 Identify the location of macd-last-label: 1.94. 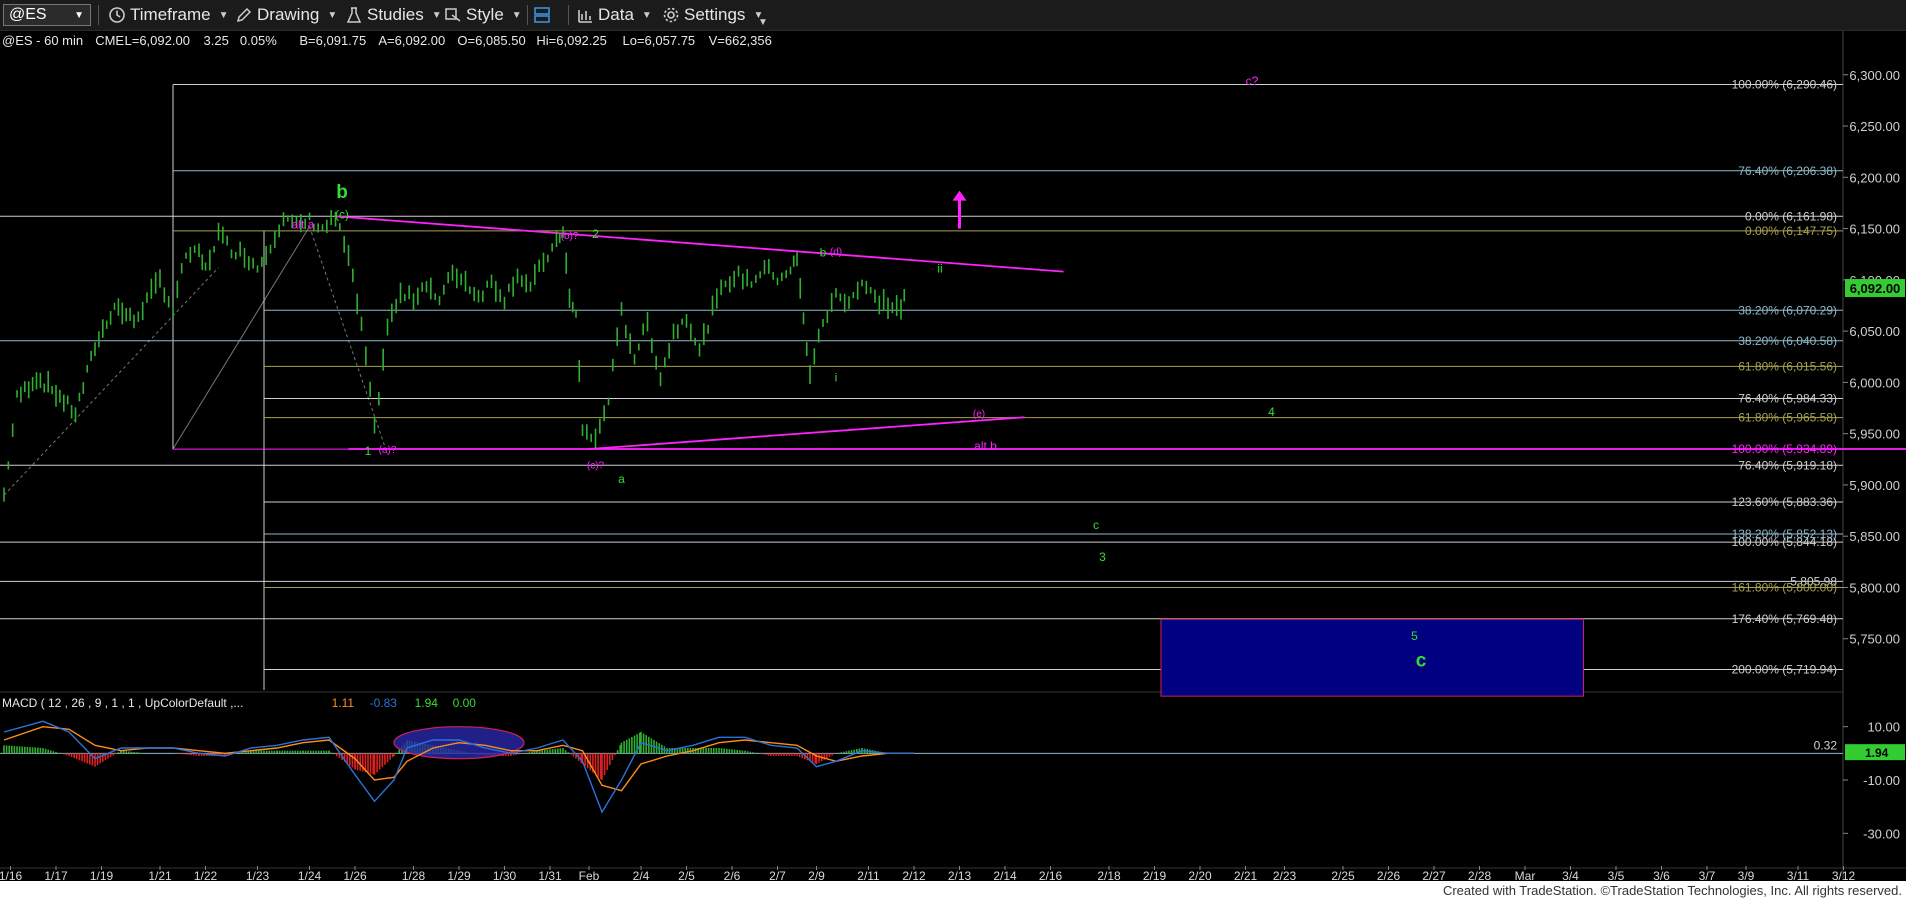
(1877, 753).